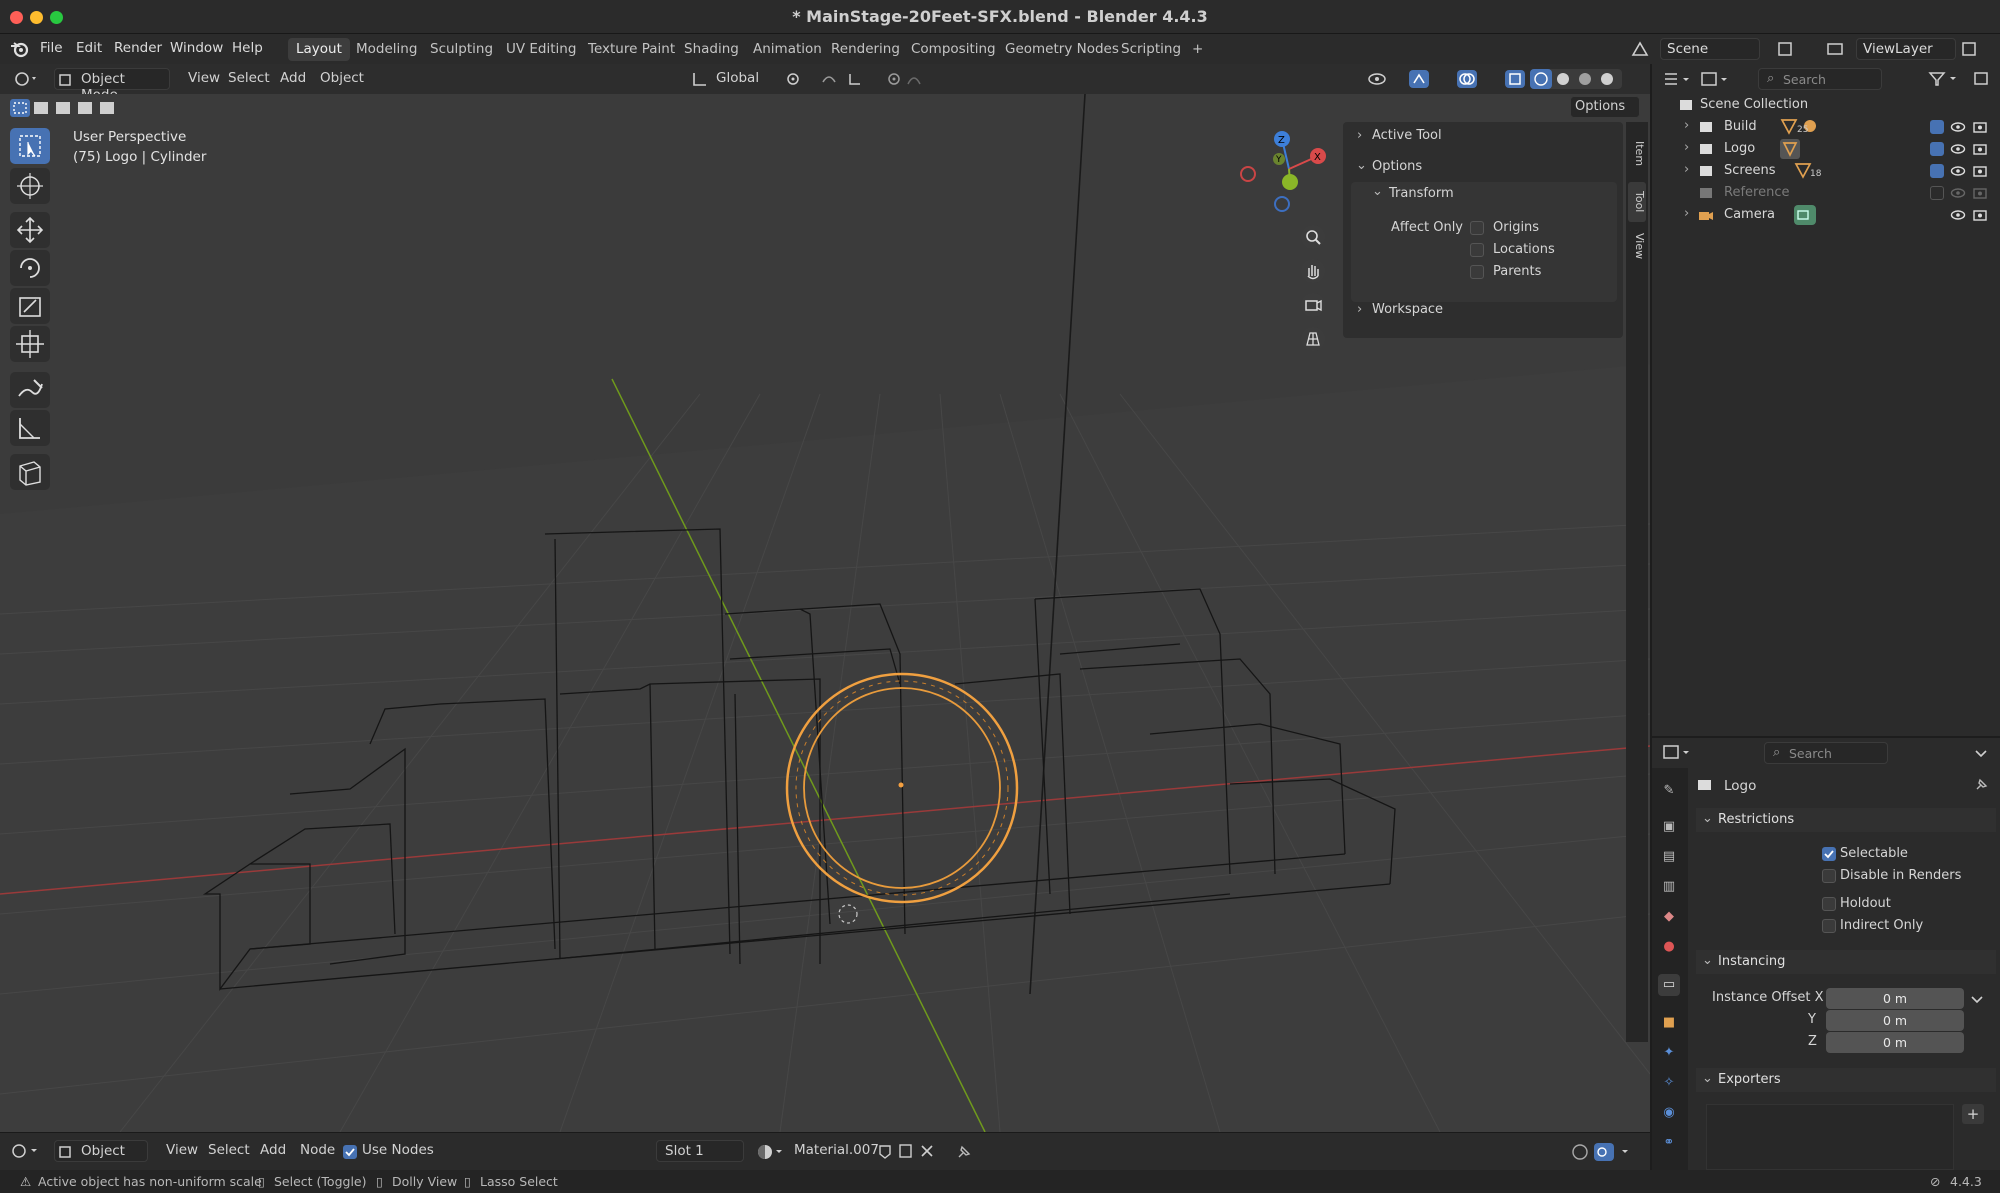 The image size is (2000, 1193). I want to click on world-tab-icon: ●, so click(1669, 947).